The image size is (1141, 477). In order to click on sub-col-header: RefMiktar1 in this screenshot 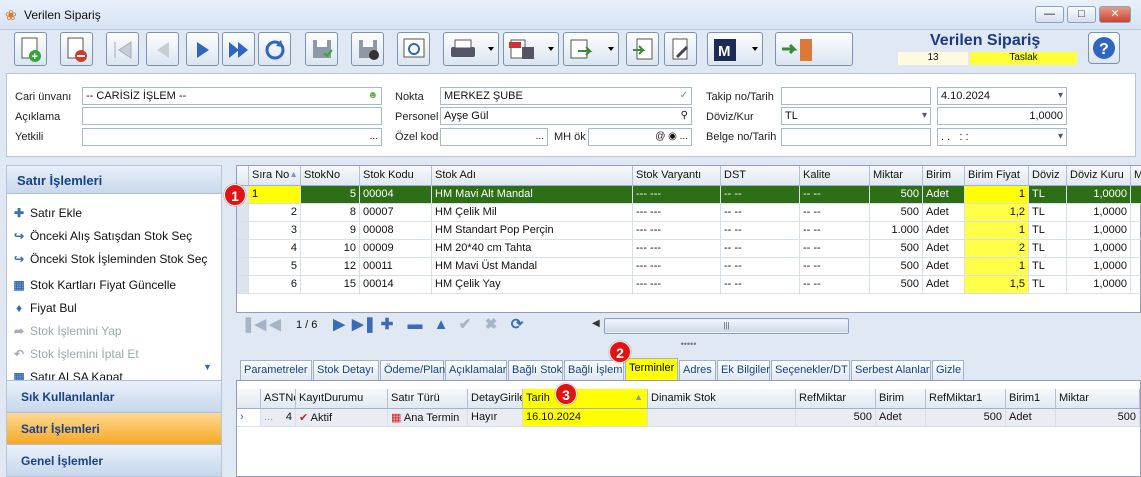, I will do `click(966, 399)`.